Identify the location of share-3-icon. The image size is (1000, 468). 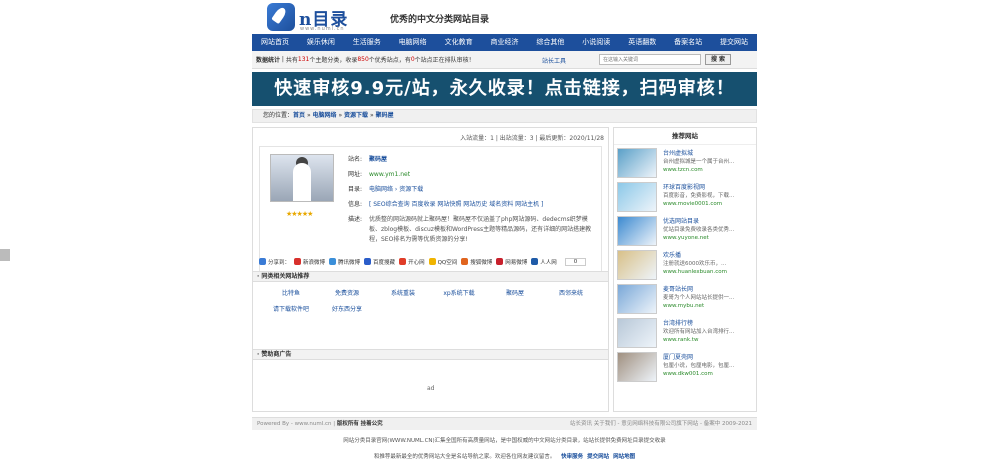
(403, 261).